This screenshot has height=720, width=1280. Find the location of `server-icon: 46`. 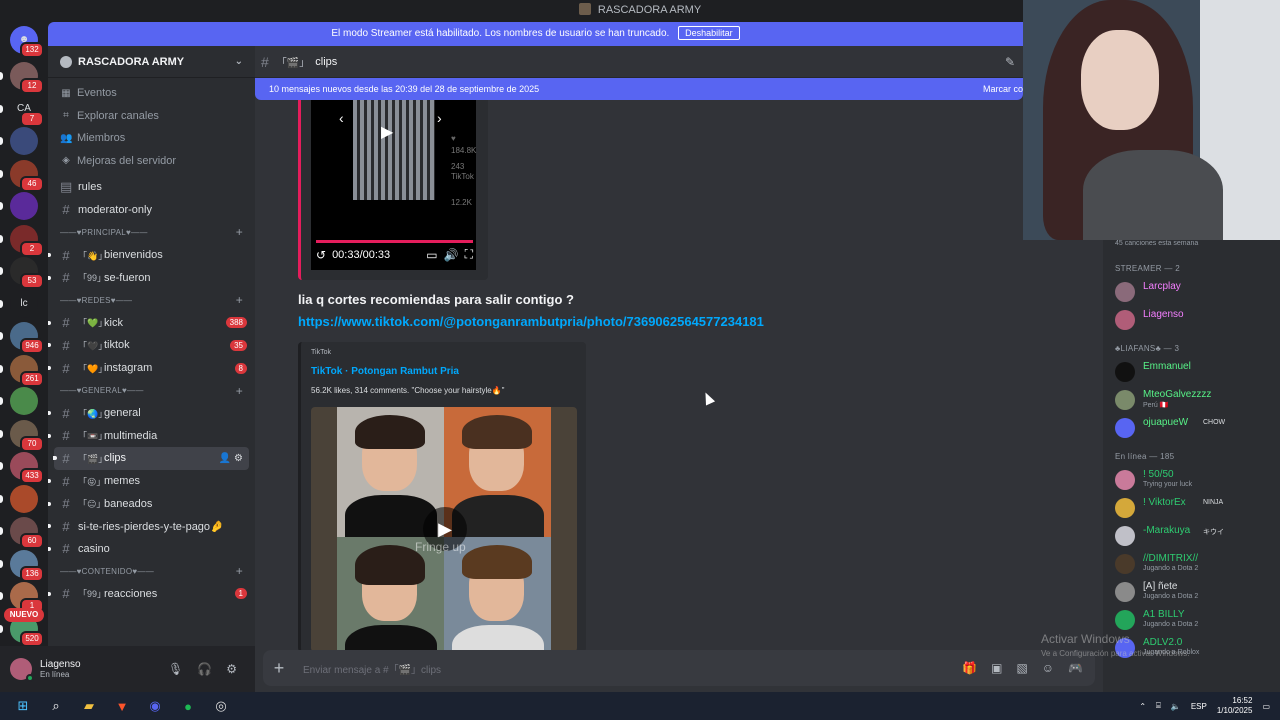

server-icon: 46 is located at coordinates (27, 175).